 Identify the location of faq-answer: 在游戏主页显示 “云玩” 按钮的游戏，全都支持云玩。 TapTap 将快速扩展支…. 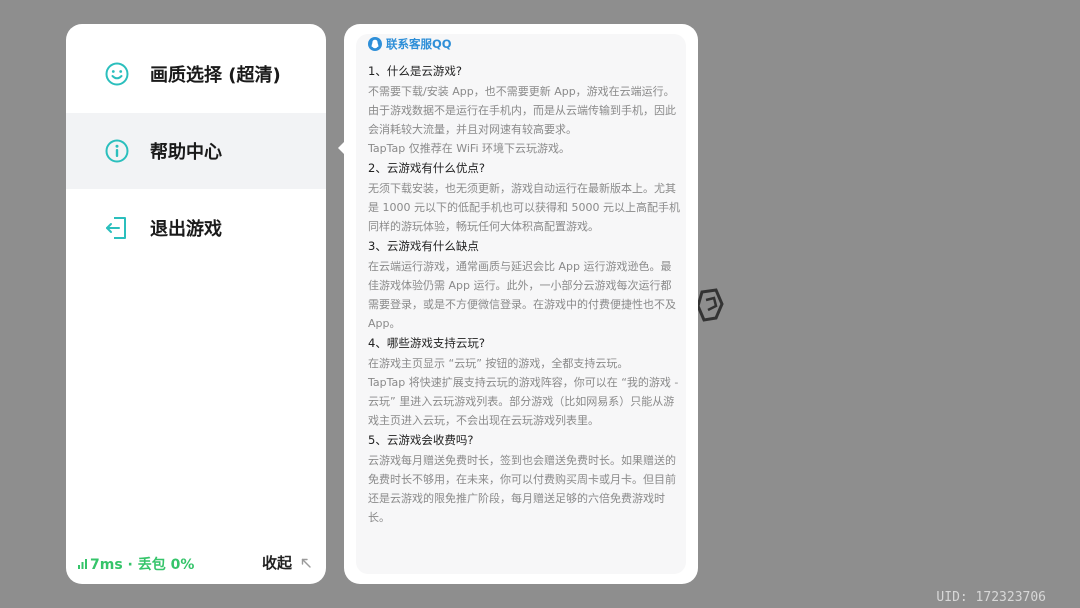
(523, 392).